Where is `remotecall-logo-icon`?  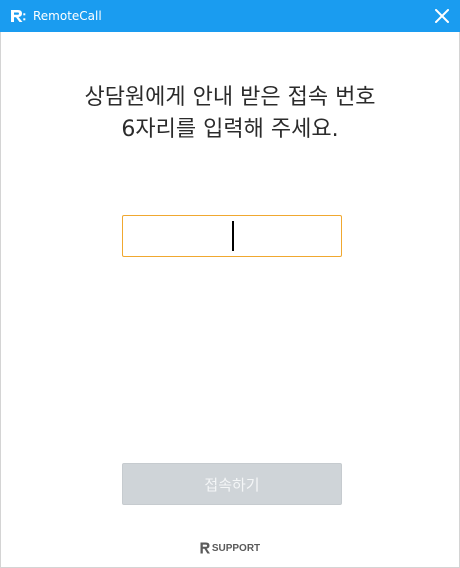
remotecall-logo-icon is located at coordinates (18, 16).